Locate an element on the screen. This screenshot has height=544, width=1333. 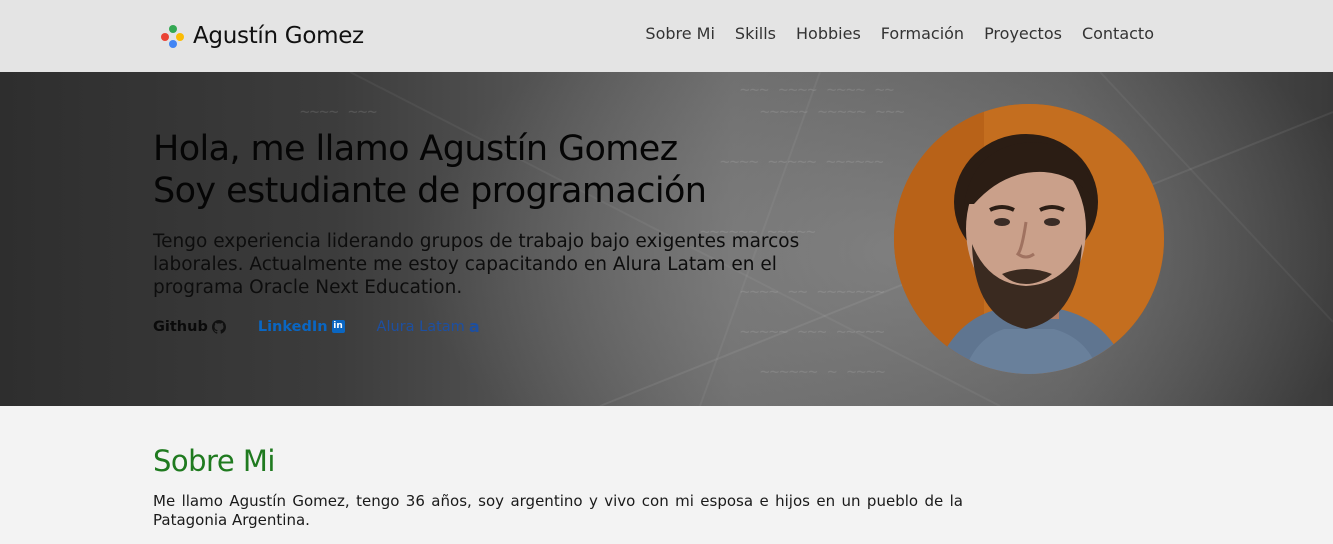
about-title: Sobre Mi is located at coordinates (214, 461).